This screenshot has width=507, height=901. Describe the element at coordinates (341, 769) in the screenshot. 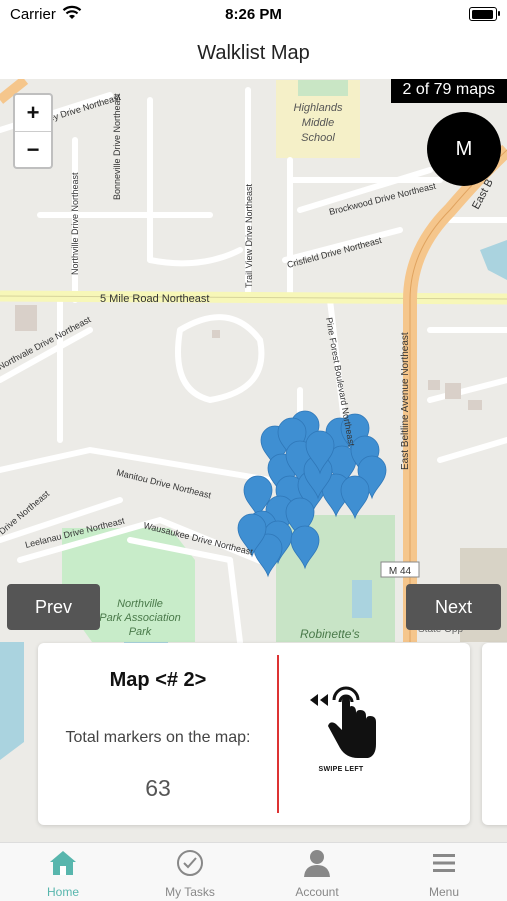

I see `swipe-label: SWIPE LEFT` at that location.